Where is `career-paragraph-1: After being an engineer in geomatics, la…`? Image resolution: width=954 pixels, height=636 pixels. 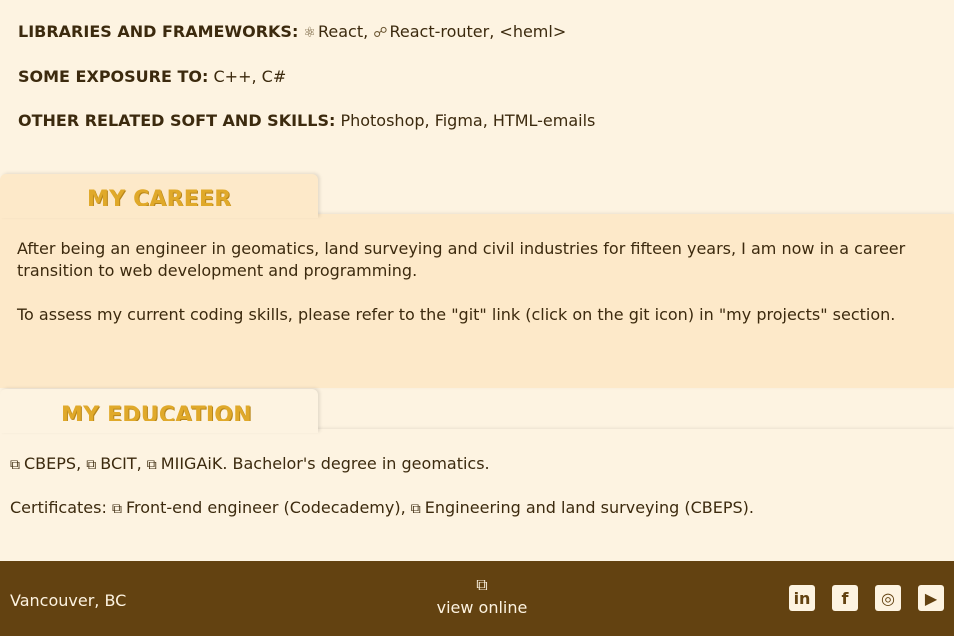 career-paragraph-1: After being an engineer in geomatics, la… is located at coordinates (461, 259).